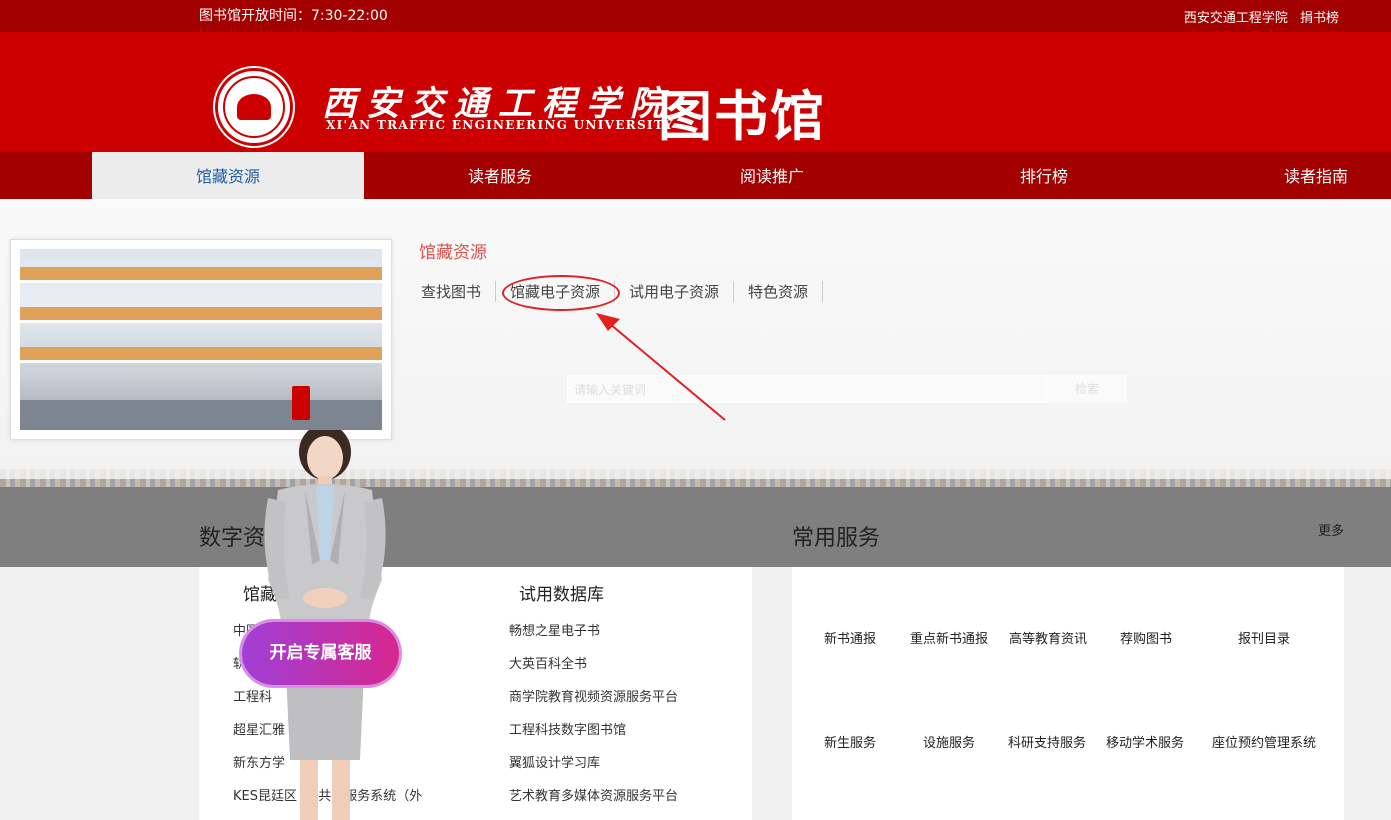  I want to click on nav-collection-resources: 馆藏资源, so click(228, 175).